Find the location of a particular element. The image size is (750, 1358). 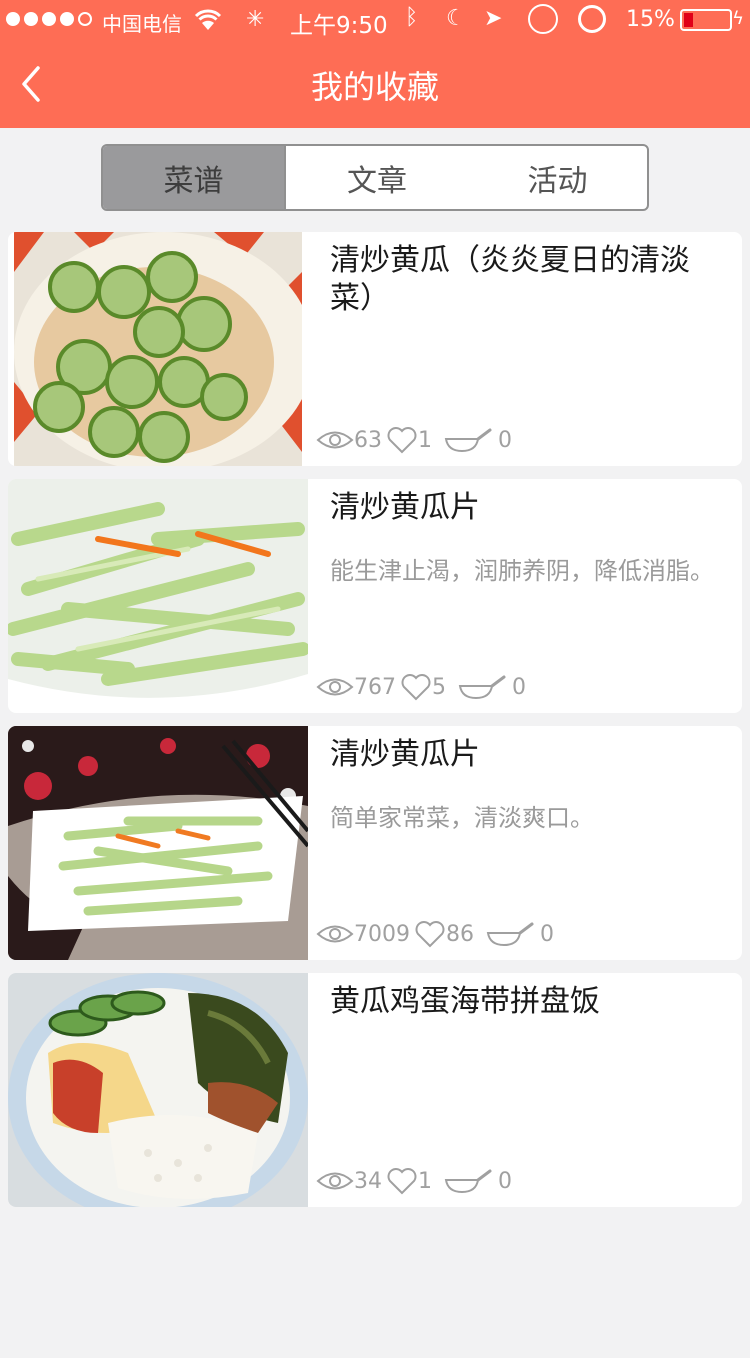

alarm-icon is located at coordinates (592, 19).